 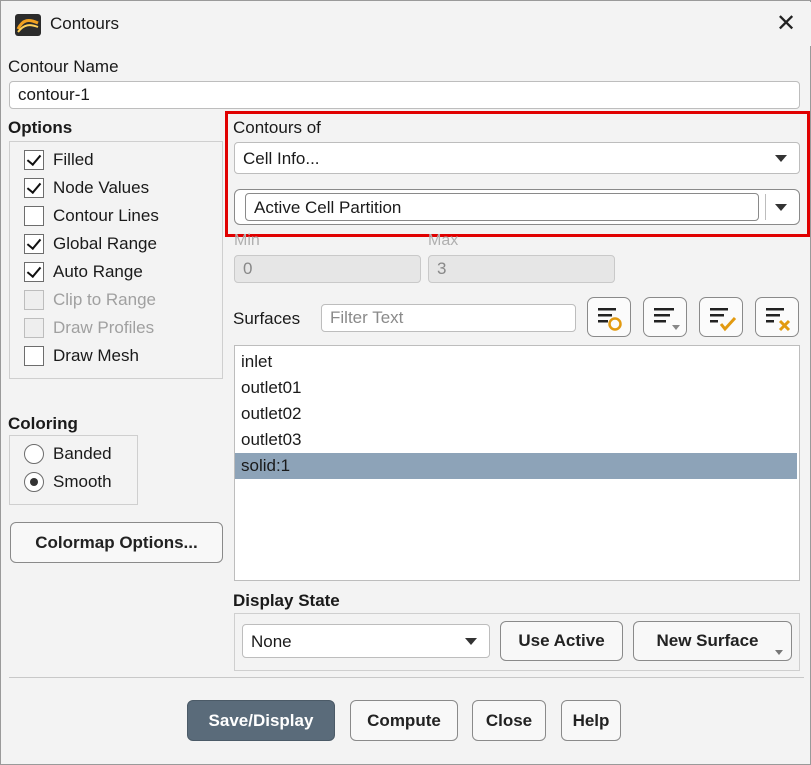 I want to click on contour-name-input: contour-1, so click(x=404, y=95).